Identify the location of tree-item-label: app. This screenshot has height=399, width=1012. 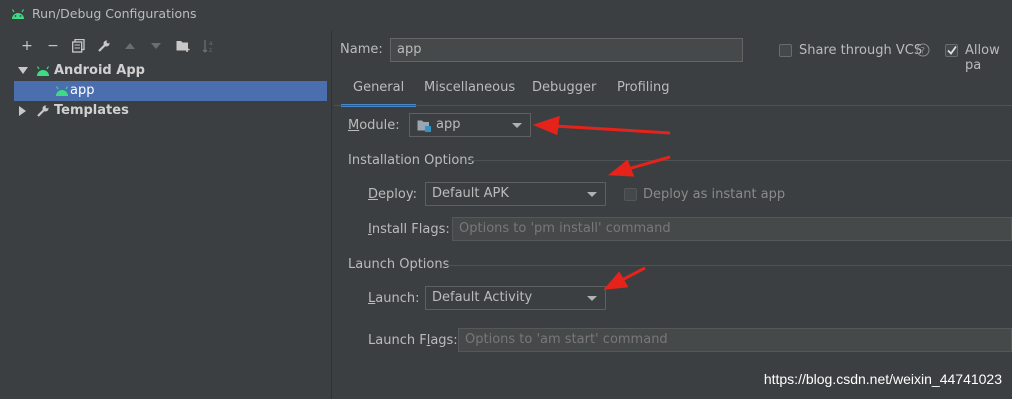
(82, 90).